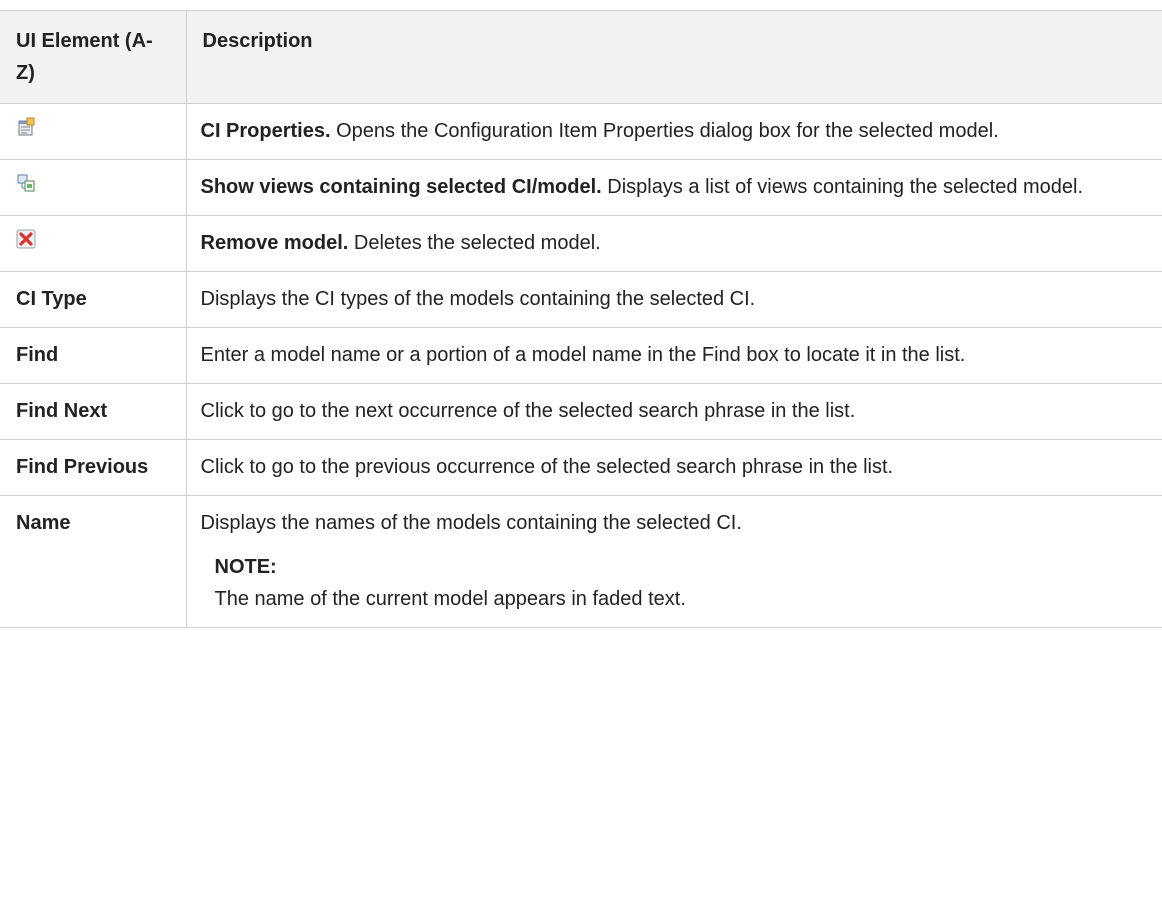 Image resolution: width=1162 pixels, height=918 pixels. I want to click on show-views-icon, so click(26, 183).